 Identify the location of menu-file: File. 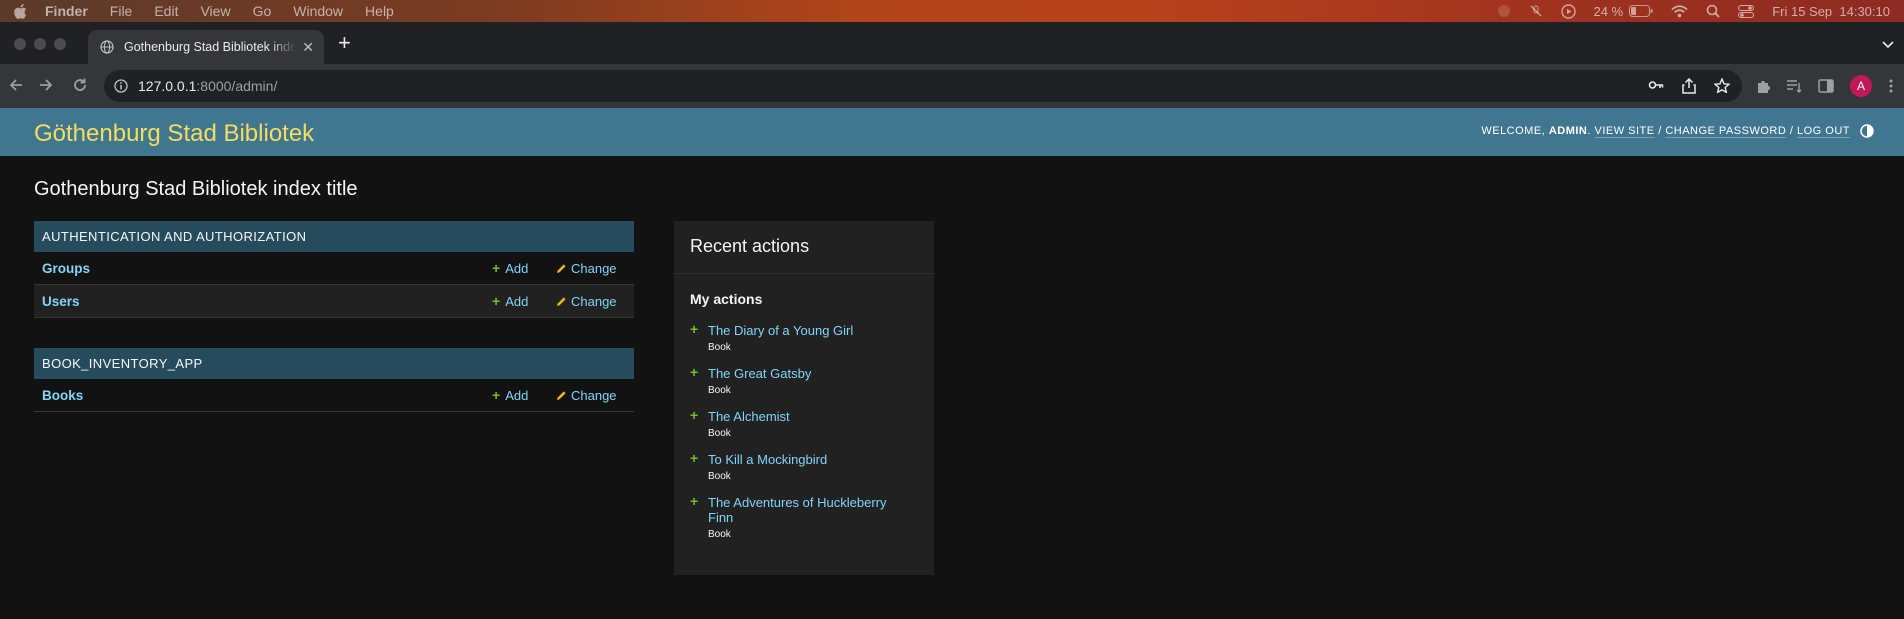
(121, 11).